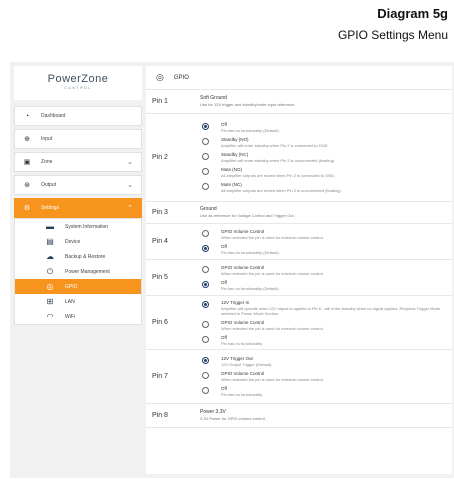  What do you see at coordinates (50, 271) in the screenshot?
I see `power-icon: ⏻` at bounding box center [50, 271].